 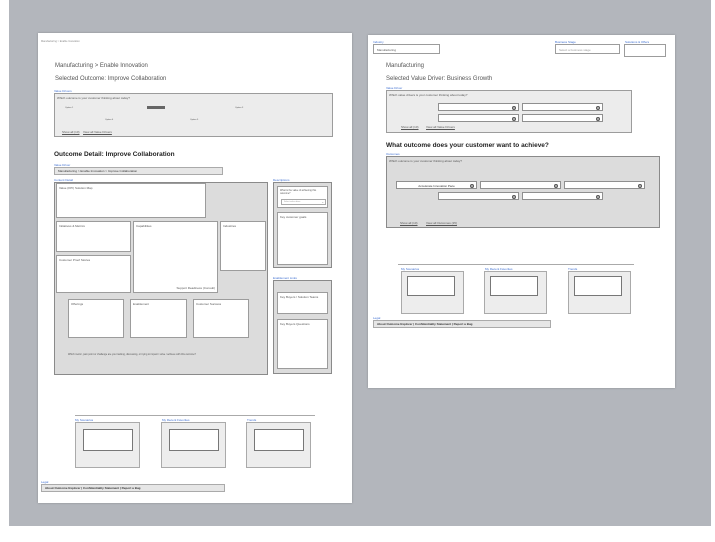 What do you see at coordinates (69, 108) in the screenshot?
I see `option-1: Option 1` at bounding box center [69, 108].